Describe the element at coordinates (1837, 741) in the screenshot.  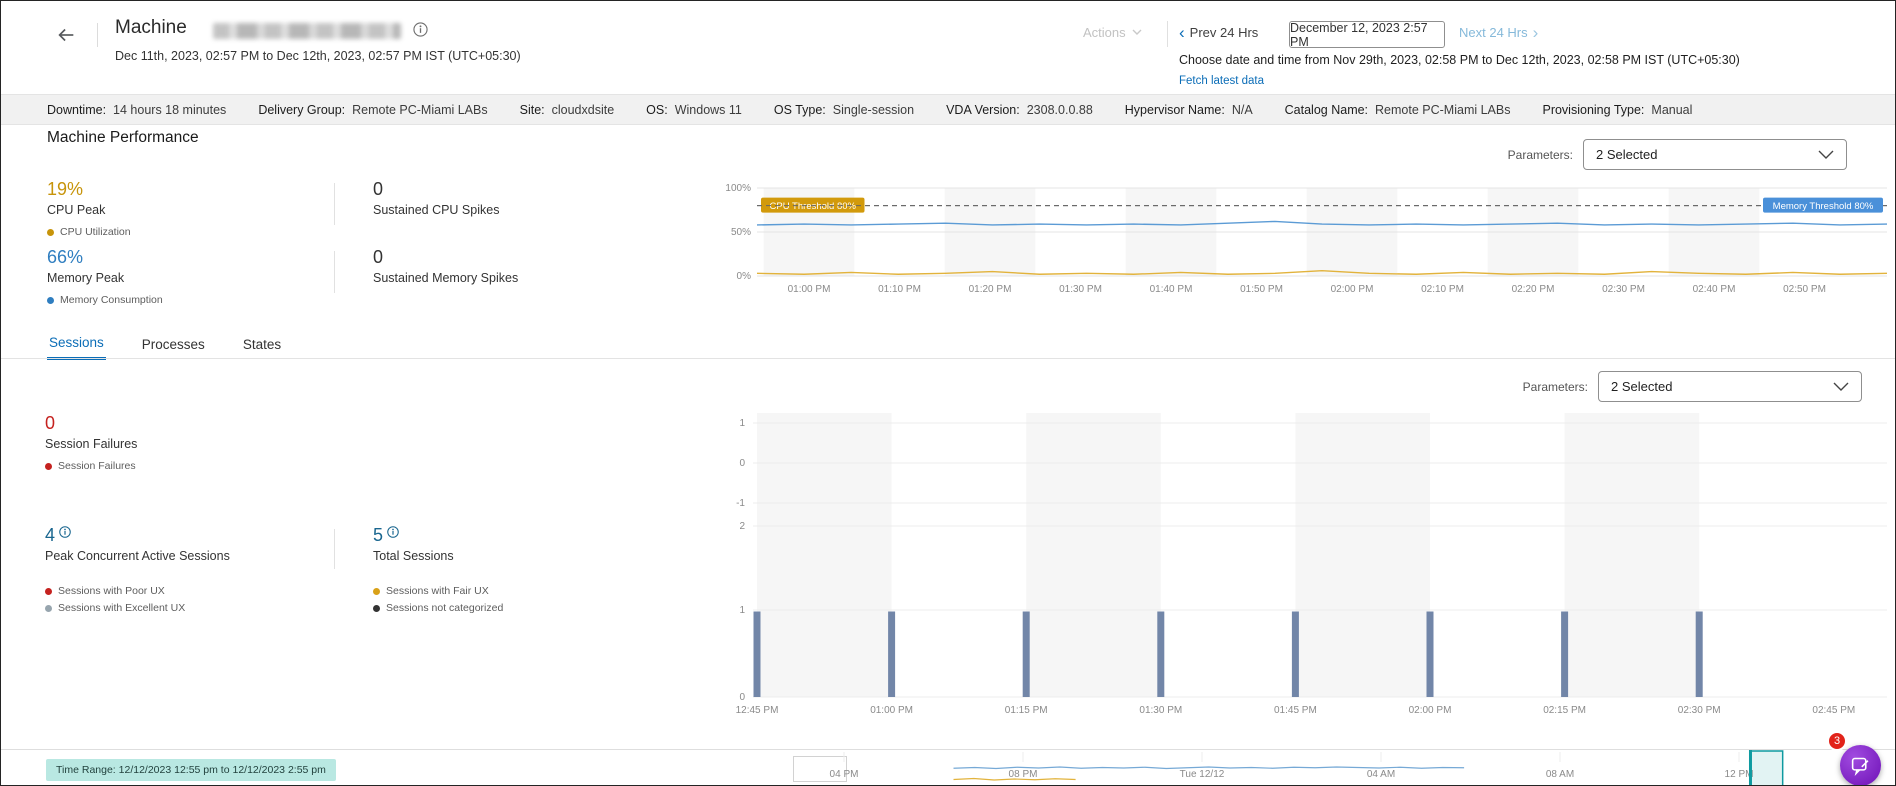
I see `notification-badge: 3` at that location.